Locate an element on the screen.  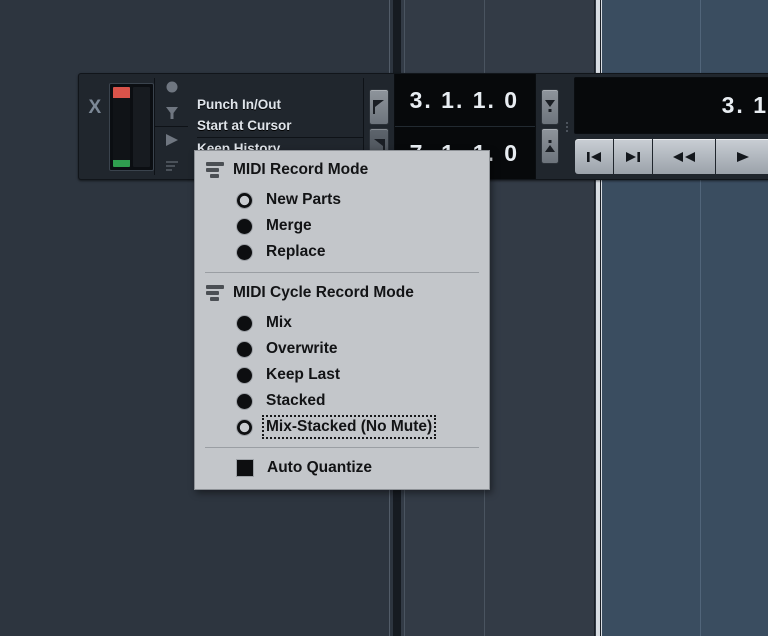
menu-item-label: Keep Last is located at coordinates (303, 374).